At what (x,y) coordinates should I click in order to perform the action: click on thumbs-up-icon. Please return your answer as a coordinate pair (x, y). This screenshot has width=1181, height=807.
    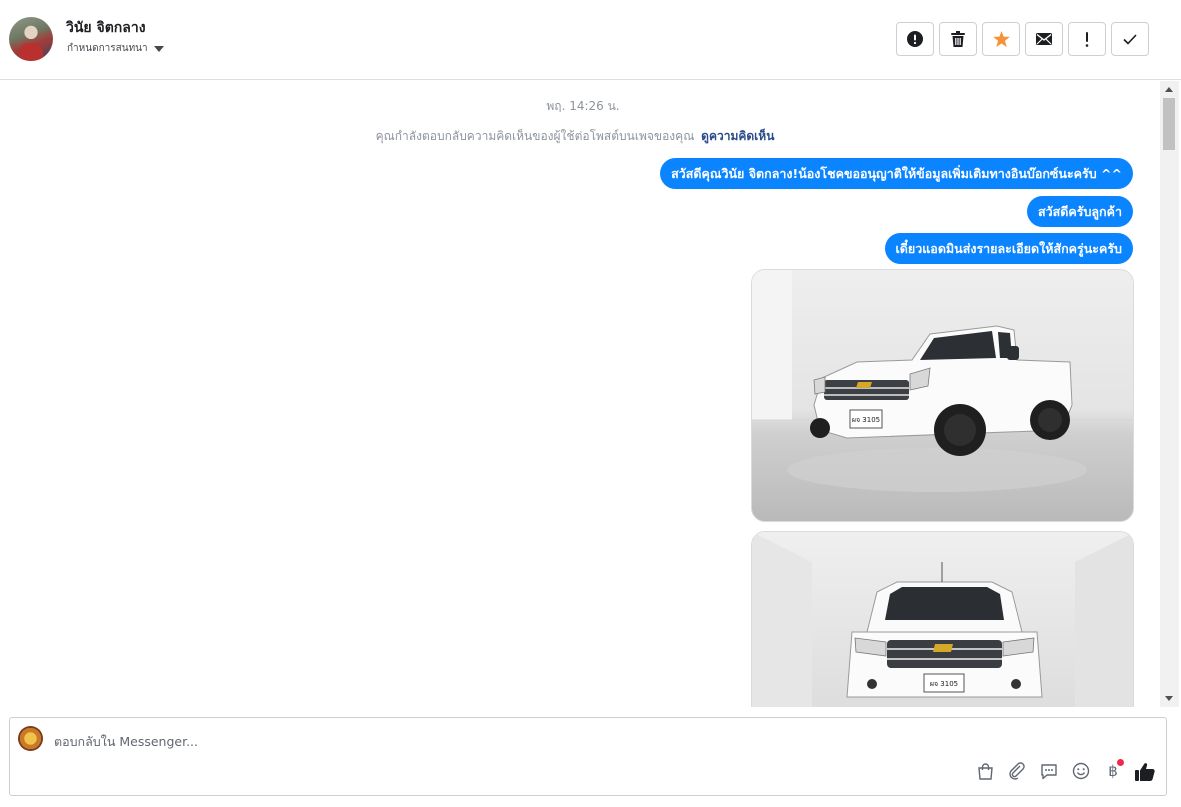
    Looking at the image, I should click on (1145, 771).